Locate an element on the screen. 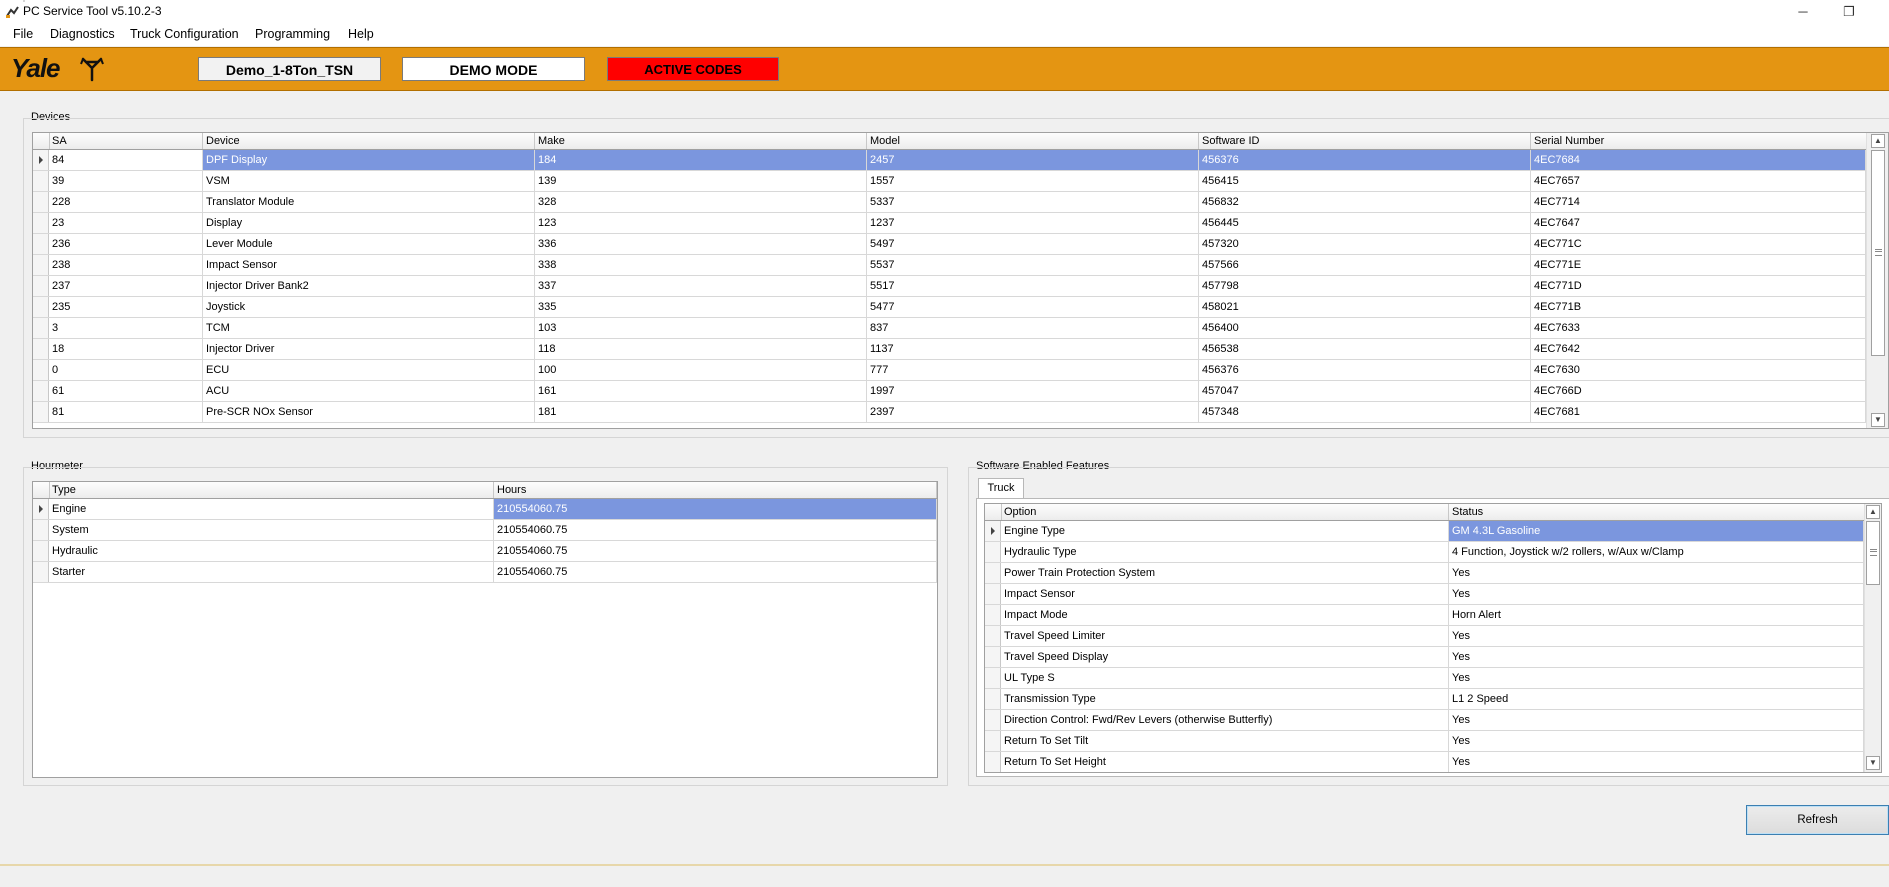 The height and width of the screenshot is (887, 1889). features-row: Power Train Protection System Yes is located at coordinates (1424, 573).